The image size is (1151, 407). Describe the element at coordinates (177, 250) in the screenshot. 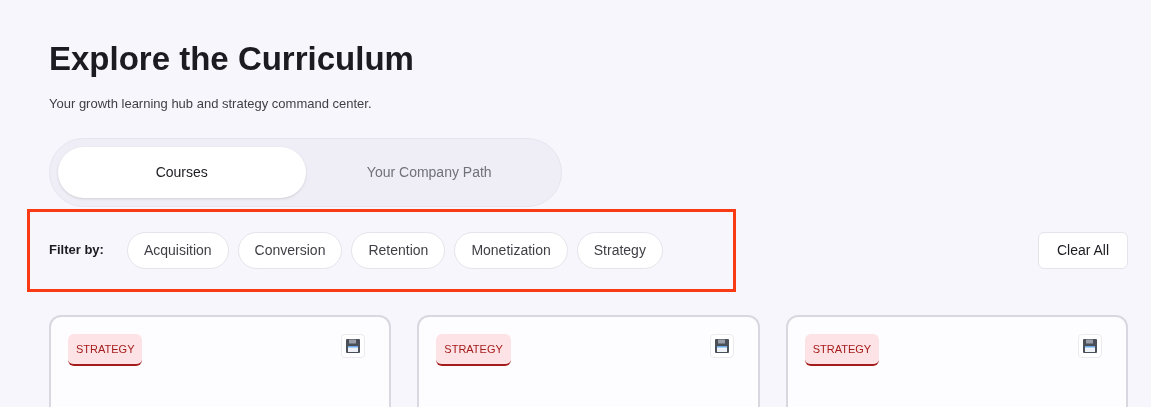

I see `filter-chip: Acquisition` at that location.